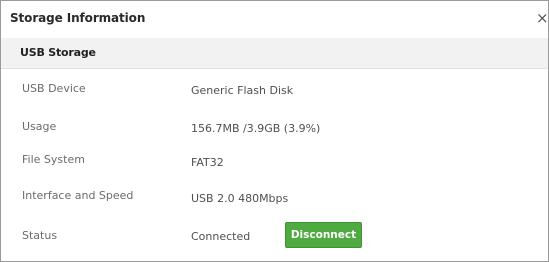 The image size is (549, 262). Describe the element at coordinates (221, 236) in the screenshot. I see `status-value: Connected` at that location.